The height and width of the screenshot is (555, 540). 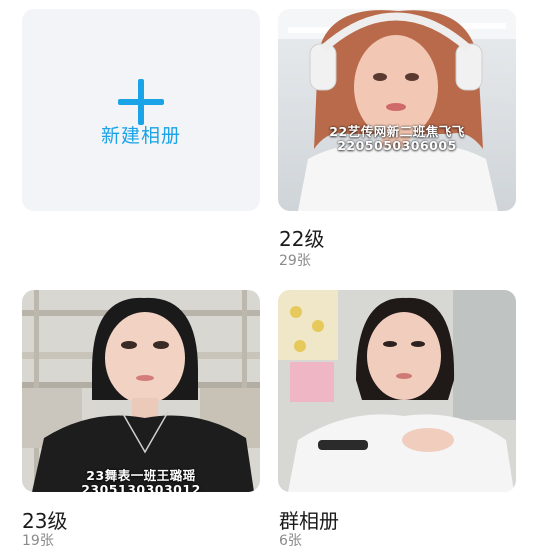 I want to click on plus-icon, so click(x=141, y=102).